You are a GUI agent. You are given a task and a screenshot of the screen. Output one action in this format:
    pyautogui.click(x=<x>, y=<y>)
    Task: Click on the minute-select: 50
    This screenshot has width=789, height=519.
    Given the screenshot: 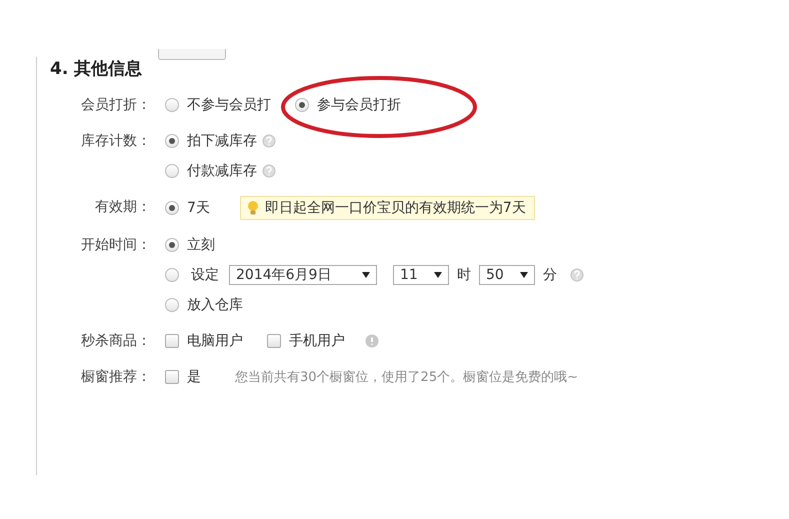 What is the action you would take?
    pyautogui.click(x=507, y=275)
    